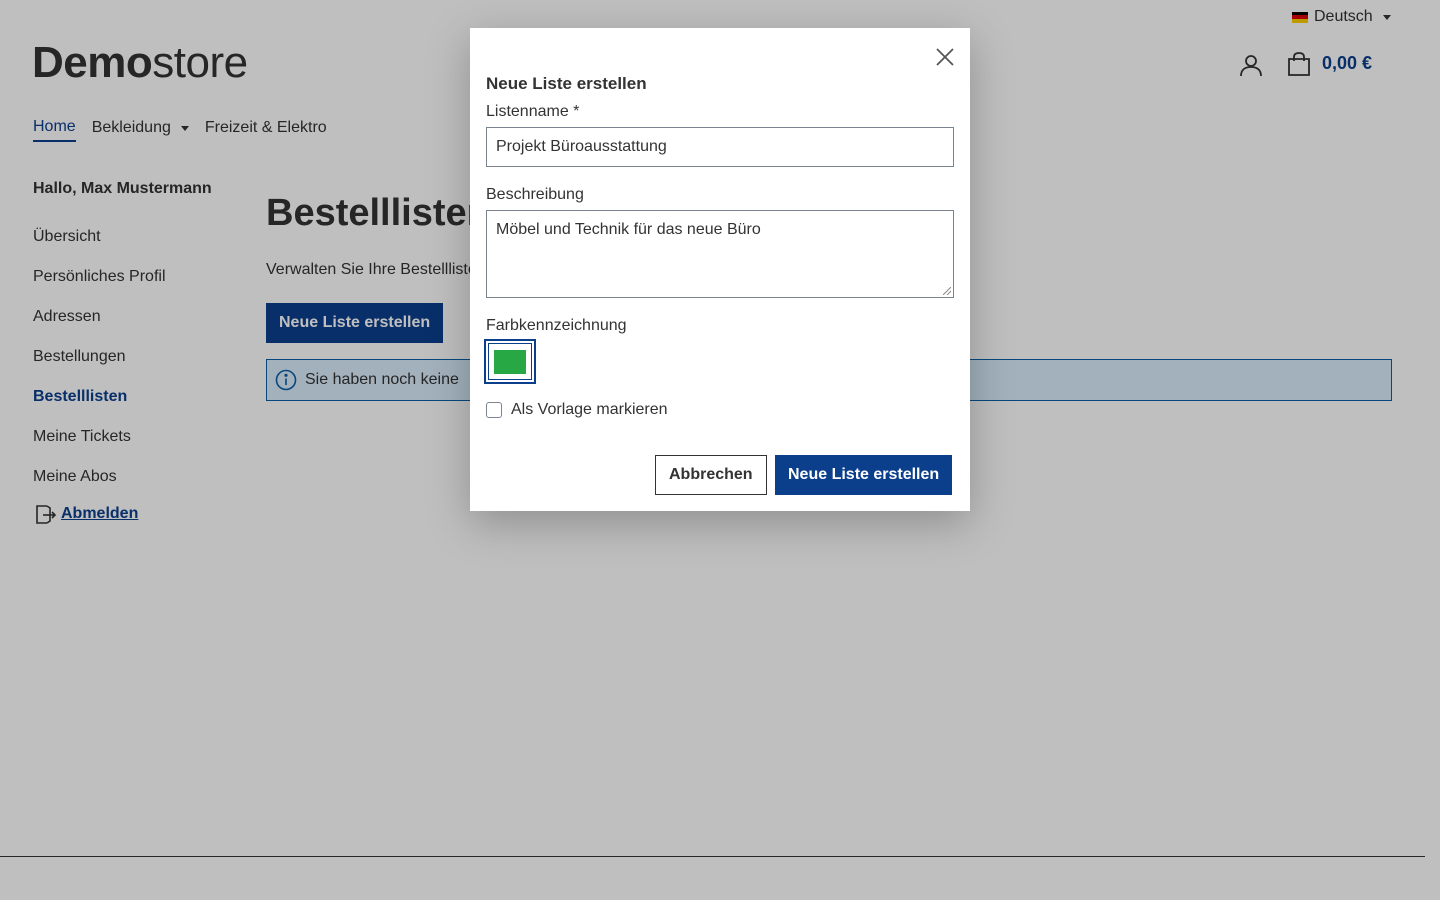 The height and width of the screenshot is (900, 1440). I want to click on color-label: Farbkennzeichnung, so click(556, 325).